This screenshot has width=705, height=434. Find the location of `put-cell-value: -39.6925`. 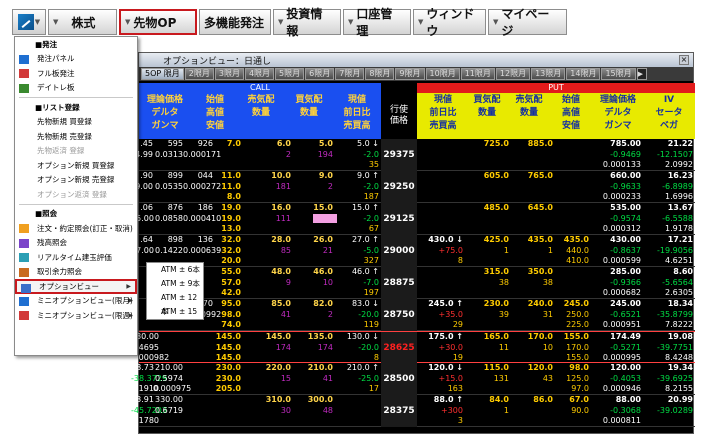

put-cell-value: -39.6925 is located at coordinates (669, 379).